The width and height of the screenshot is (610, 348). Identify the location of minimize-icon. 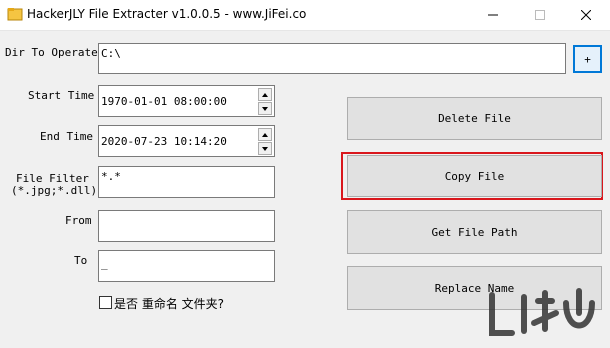
(493, 15).